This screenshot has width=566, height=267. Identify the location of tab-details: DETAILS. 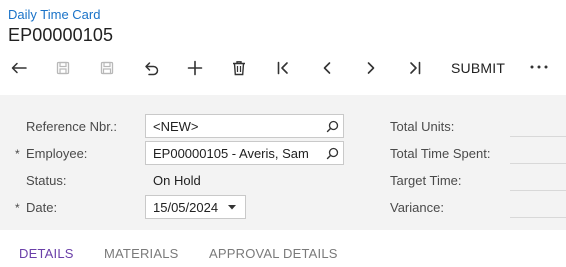
(46, 253).